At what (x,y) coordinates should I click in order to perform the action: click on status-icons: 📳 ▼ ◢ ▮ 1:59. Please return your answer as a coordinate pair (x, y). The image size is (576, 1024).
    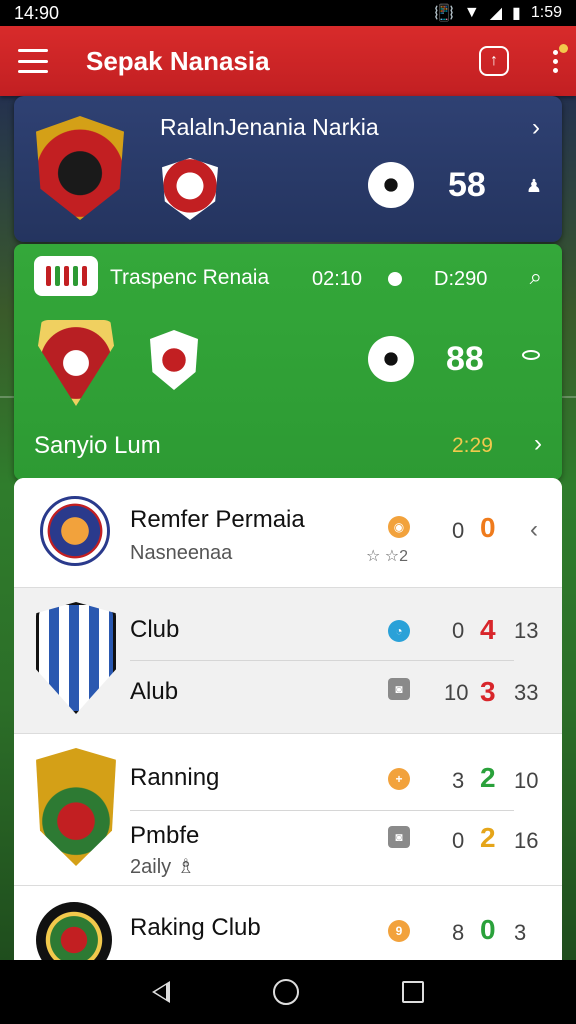
    Looking at the image, I should click on (498, 13).